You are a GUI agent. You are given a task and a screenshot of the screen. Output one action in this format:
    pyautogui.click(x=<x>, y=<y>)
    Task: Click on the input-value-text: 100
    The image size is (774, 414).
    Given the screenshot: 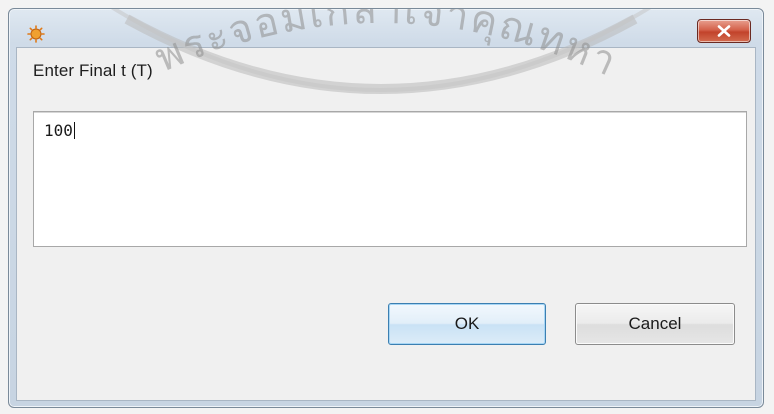 What is the action you would take?
    pyautogui.click(x=59, y=130)
    